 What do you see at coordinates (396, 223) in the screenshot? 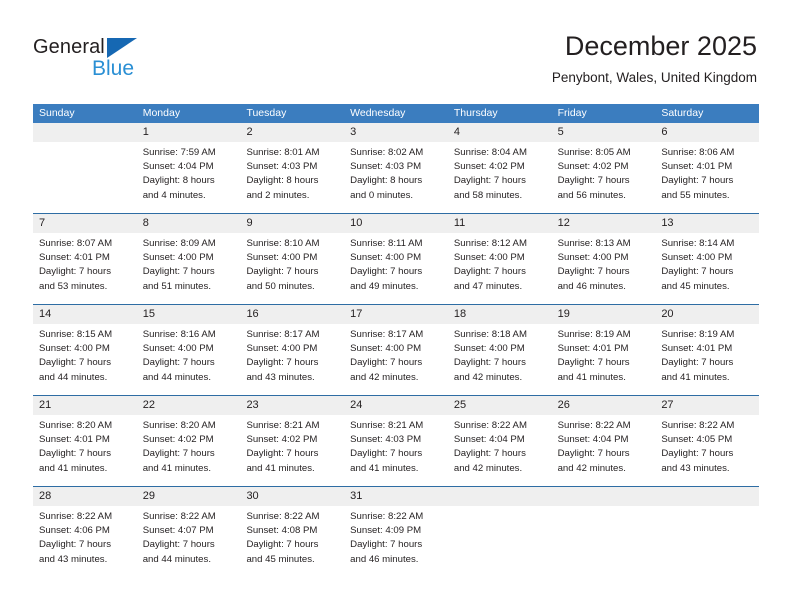
I see `day-number: 10` at bounding box center [396, 223].